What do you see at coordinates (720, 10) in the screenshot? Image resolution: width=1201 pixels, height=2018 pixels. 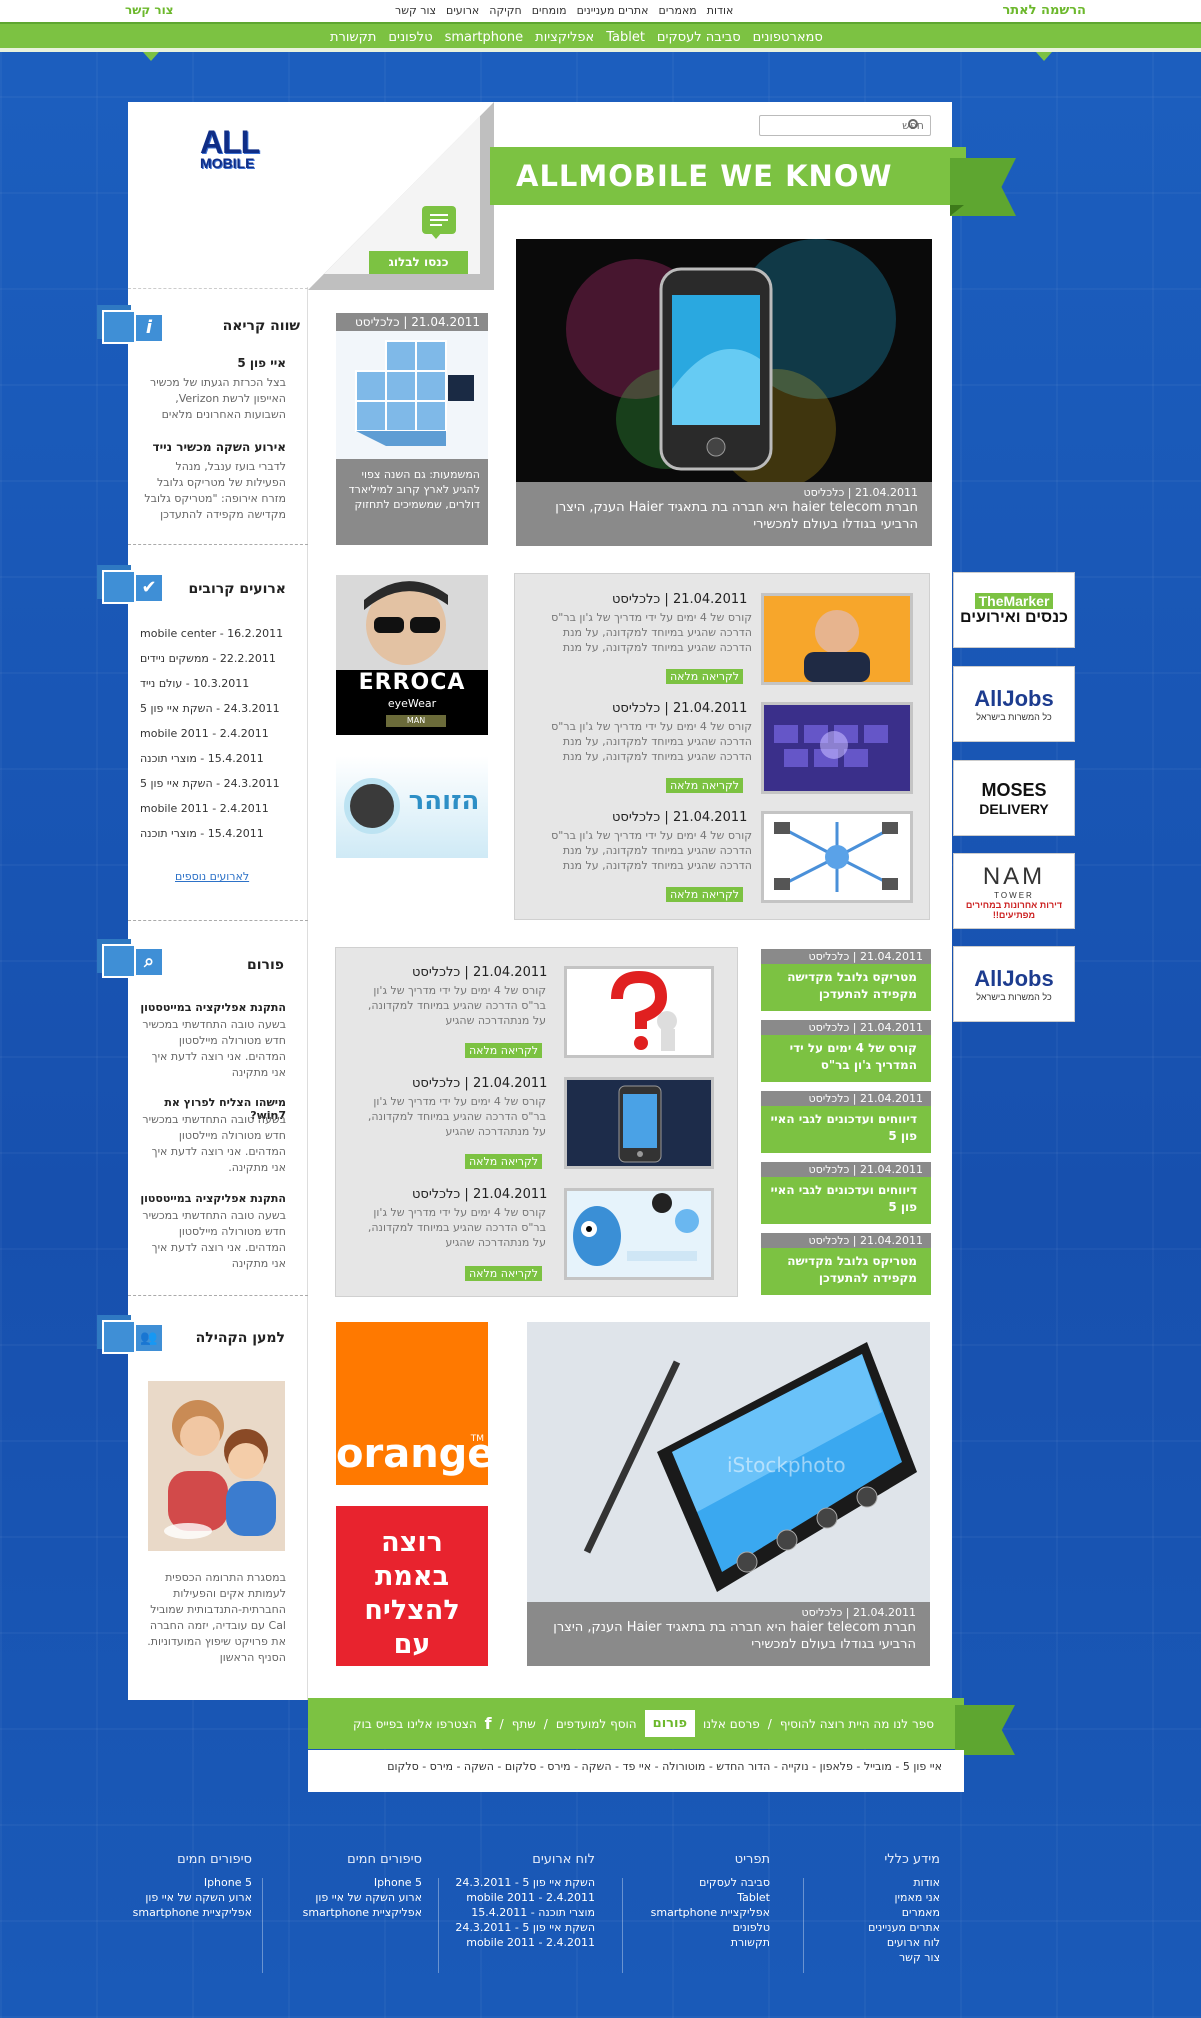 I see `top-link-about: אודות` at bounding box center [720, 10].